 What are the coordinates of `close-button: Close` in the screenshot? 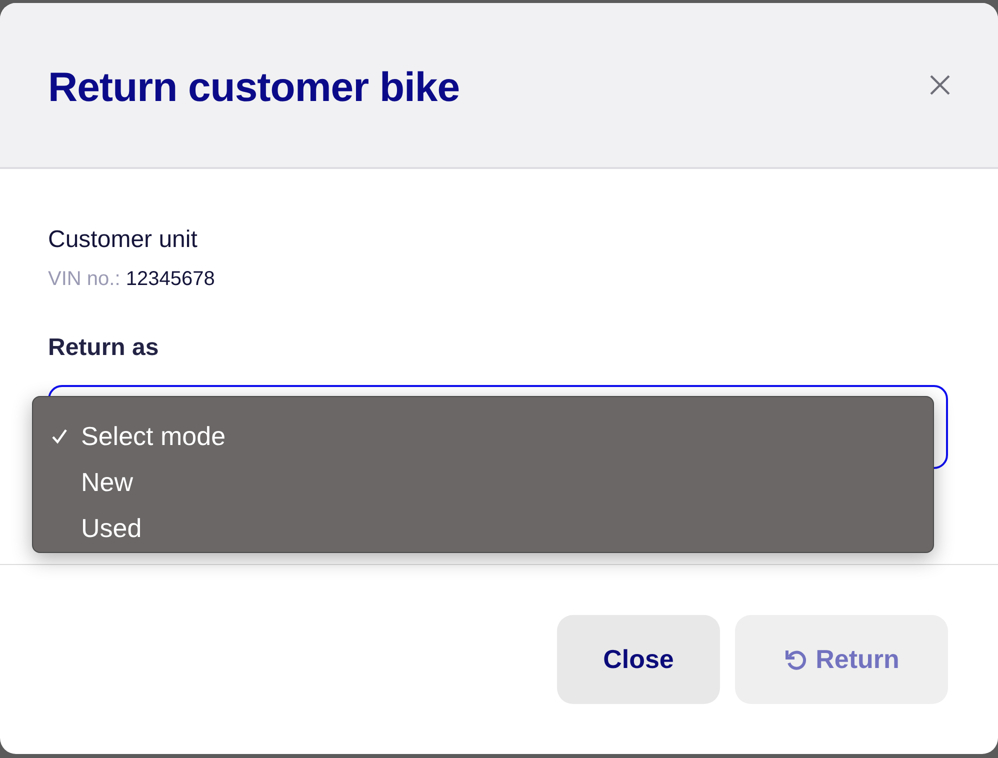 It's located at (638, 659).